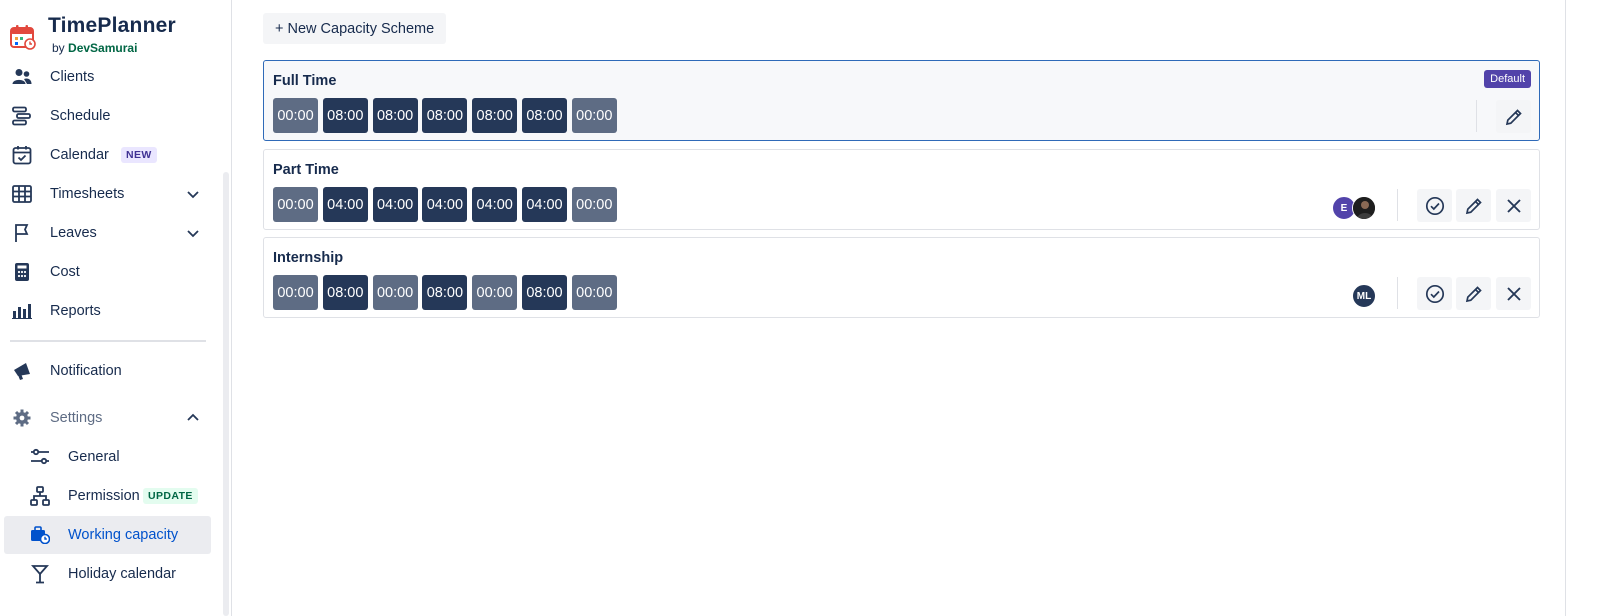 The image size is (1609, 616). What do you see at coordinates (107, 79) in the screenshot?
I see `sidebar-item-clients: Clients` at bounding box center [107, 79].